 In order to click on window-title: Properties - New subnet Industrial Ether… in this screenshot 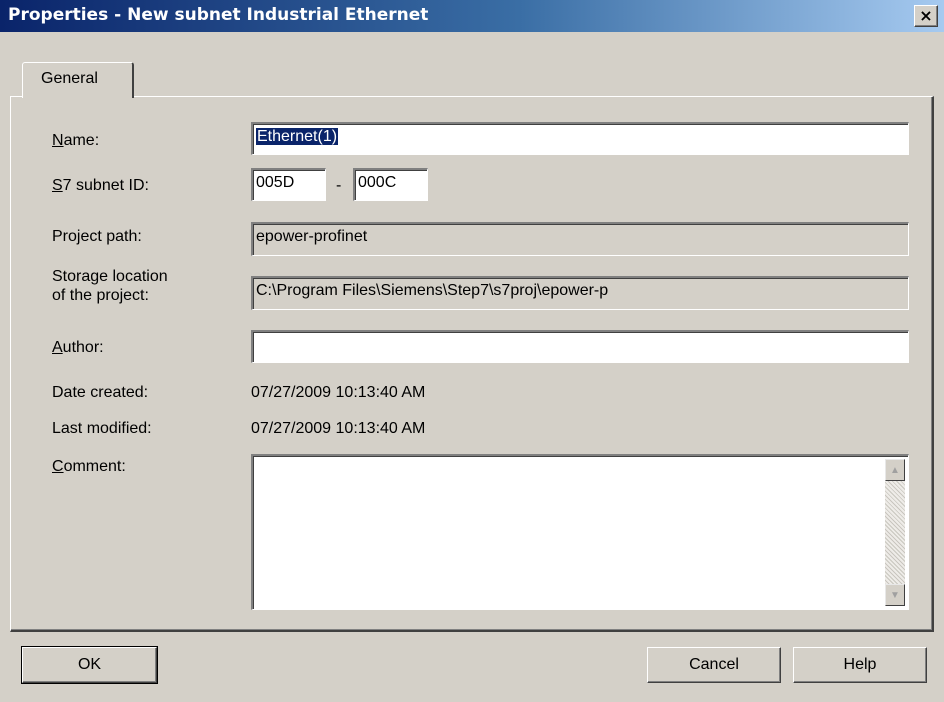, I will do `click(218, 15)`.